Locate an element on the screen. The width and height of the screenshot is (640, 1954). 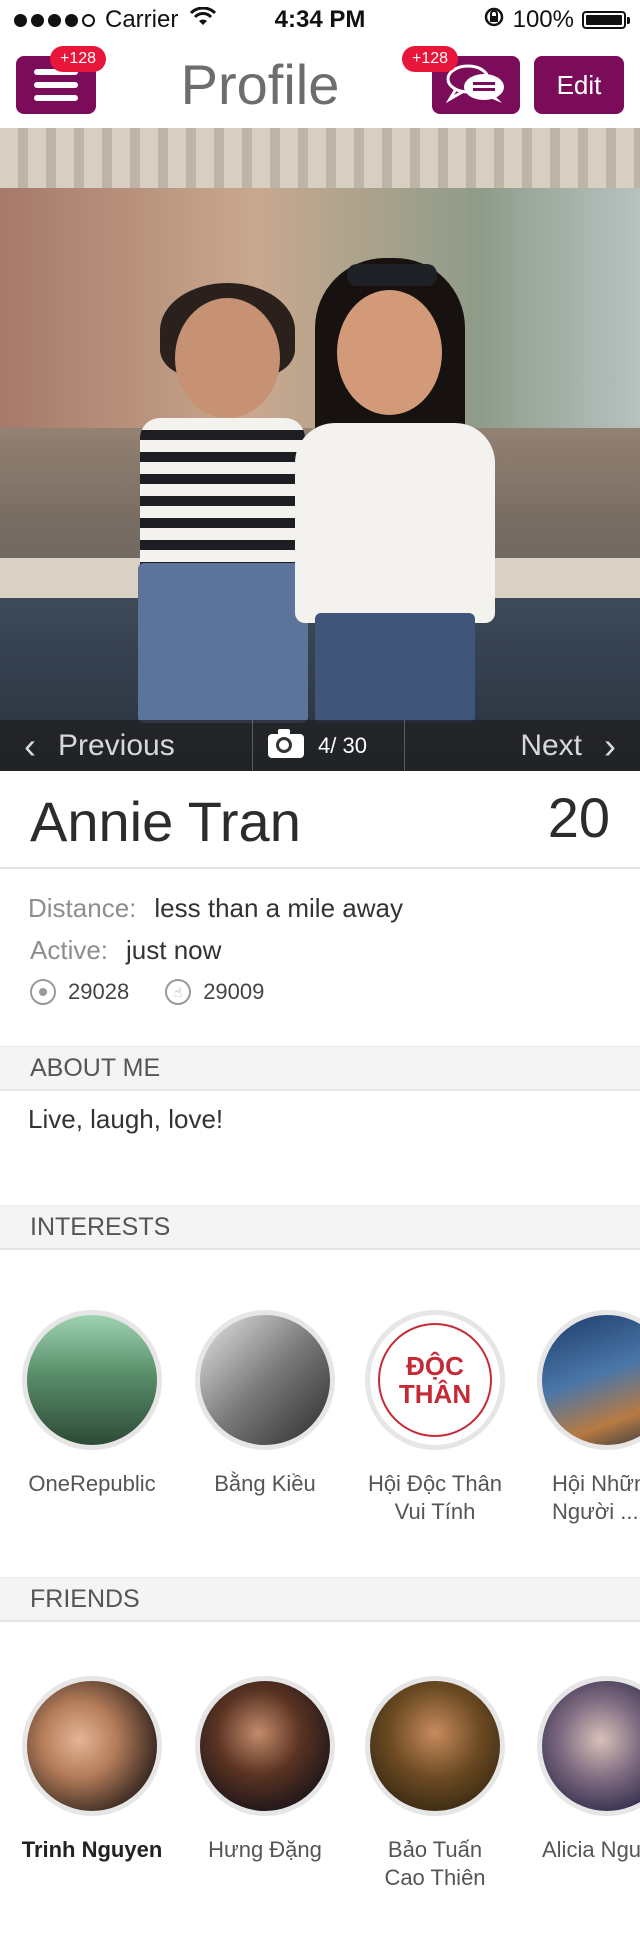
about-section-header: ABOUT ME is located at coordinates (320, 1068).